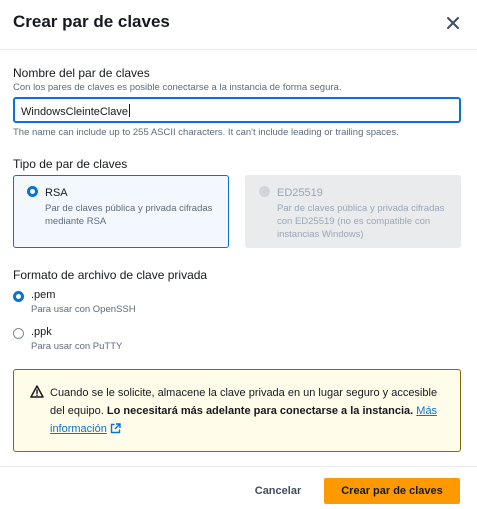 The height and width of the screenshot is (509, 477). What do you see at coordinates (91, 21) in the screenshot?
I see `dialog-title: Crear par de claves` at bounding box center [91, 21].